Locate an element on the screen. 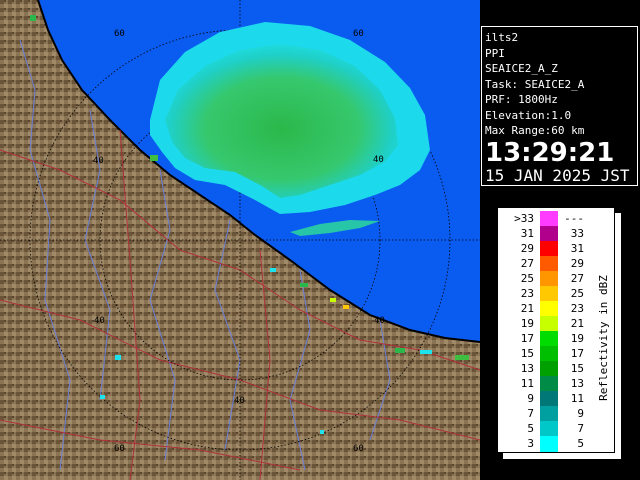  legend-row: >33 --- is located at coordinates (557, 219).